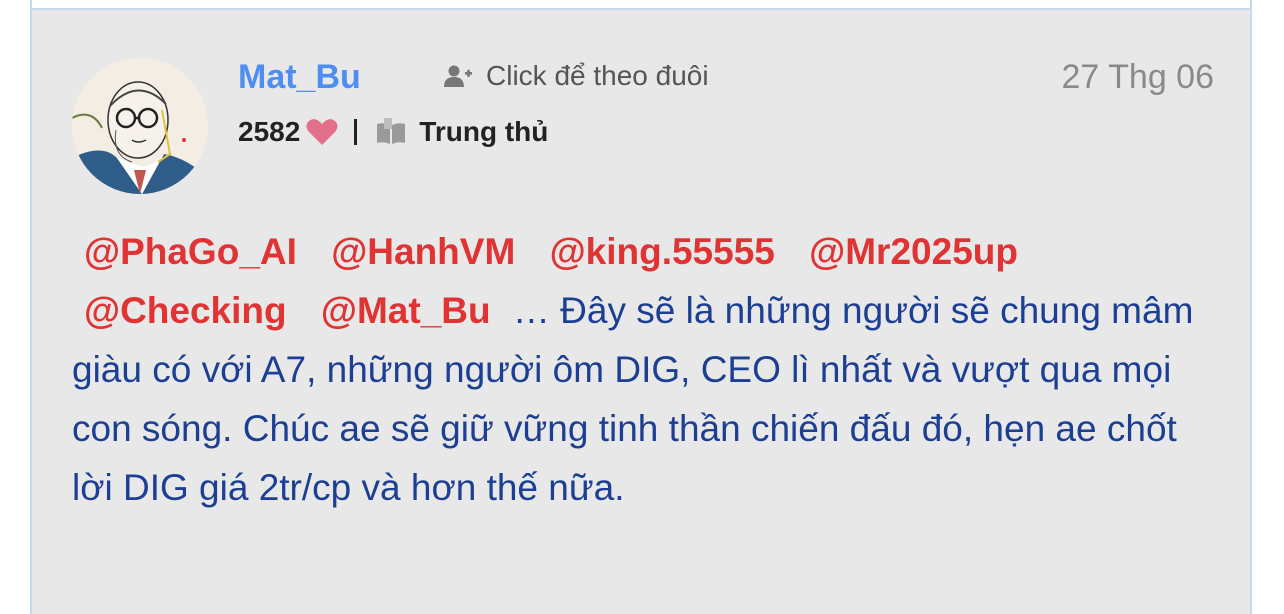 Image resolution: width=1284 pixels, height=614 pixels. What do you see at coordinates (1137, 77) in the screenshot?
I see `post-date: 27 Thg 06` at bounding box center [1137, 77].